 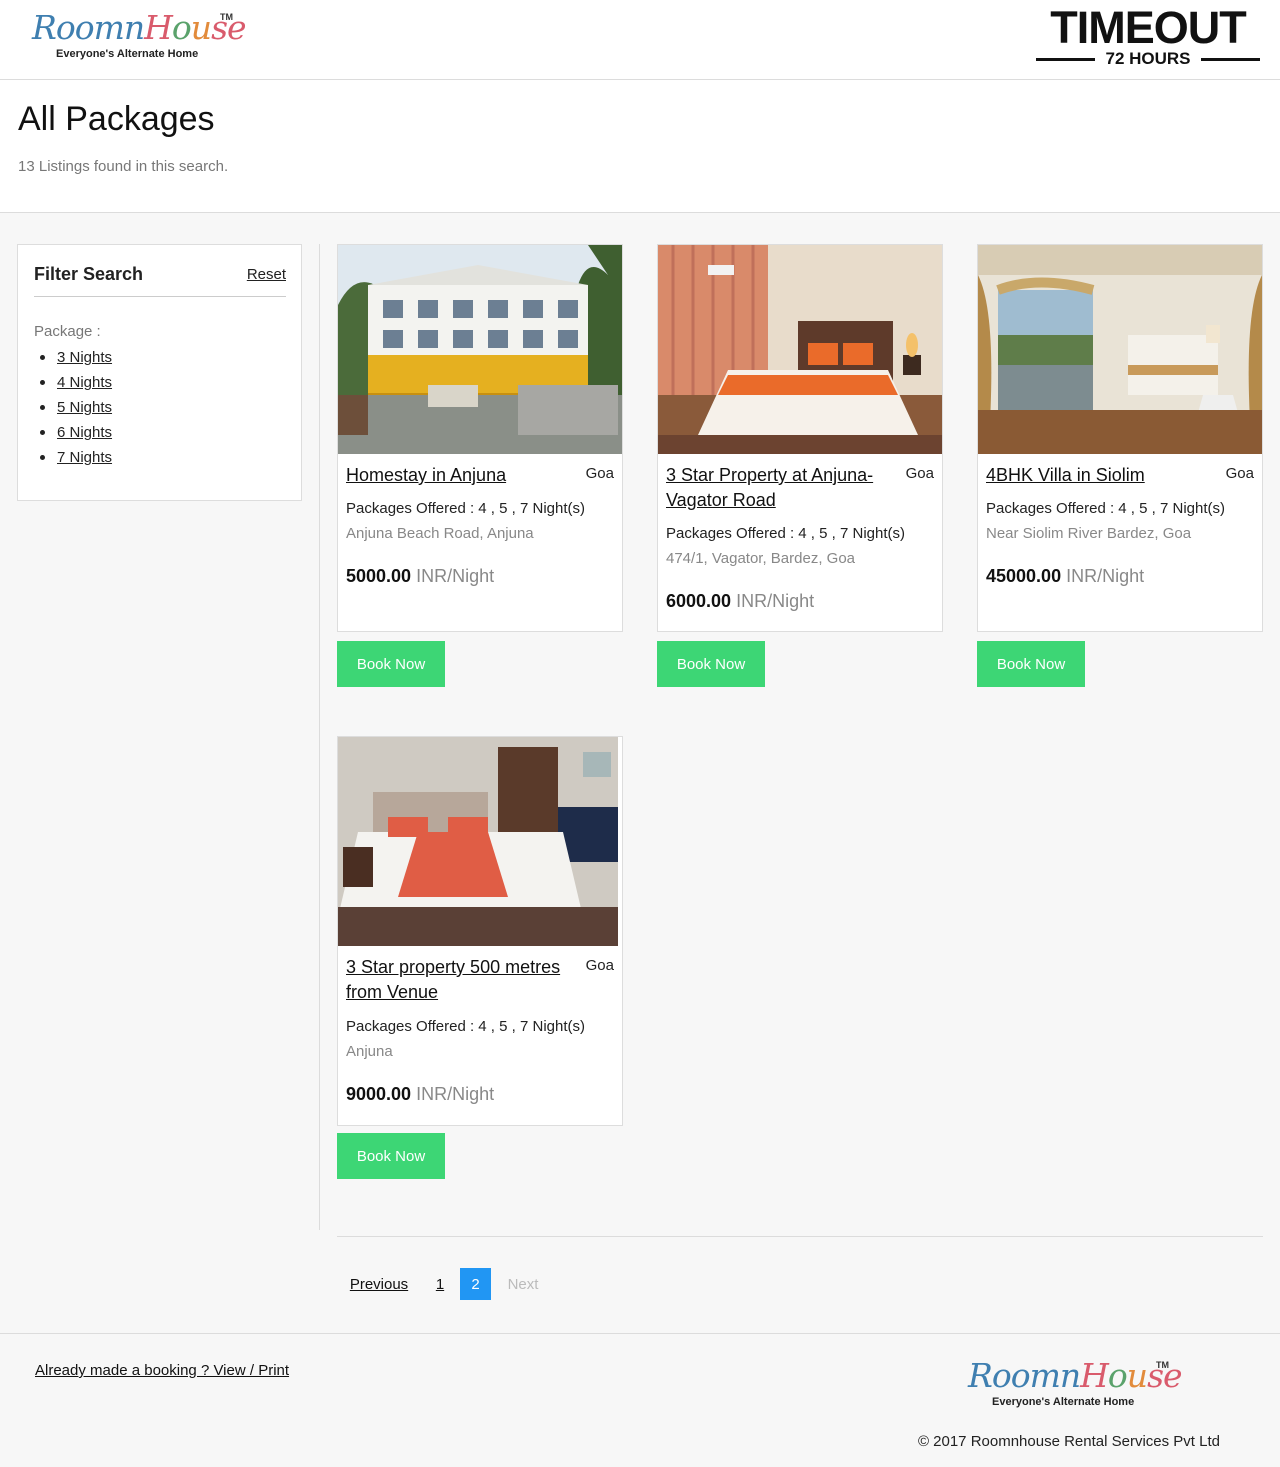 I want to click on filter-option-6-nights: 6 Nights, so click(x=84, y=432).